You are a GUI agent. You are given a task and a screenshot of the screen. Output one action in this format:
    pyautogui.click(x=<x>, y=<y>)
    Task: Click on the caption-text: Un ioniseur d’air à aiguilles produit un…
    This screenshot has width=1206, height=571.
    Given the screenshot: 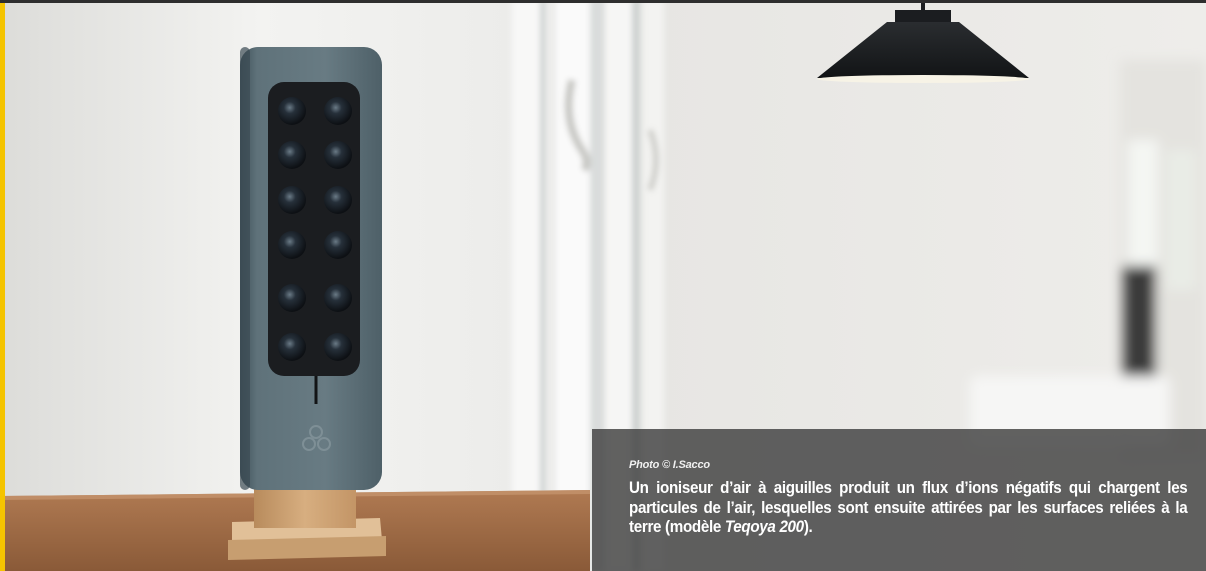 What is the action you would take?
    pyautogui.click(x=908, y=508)
    